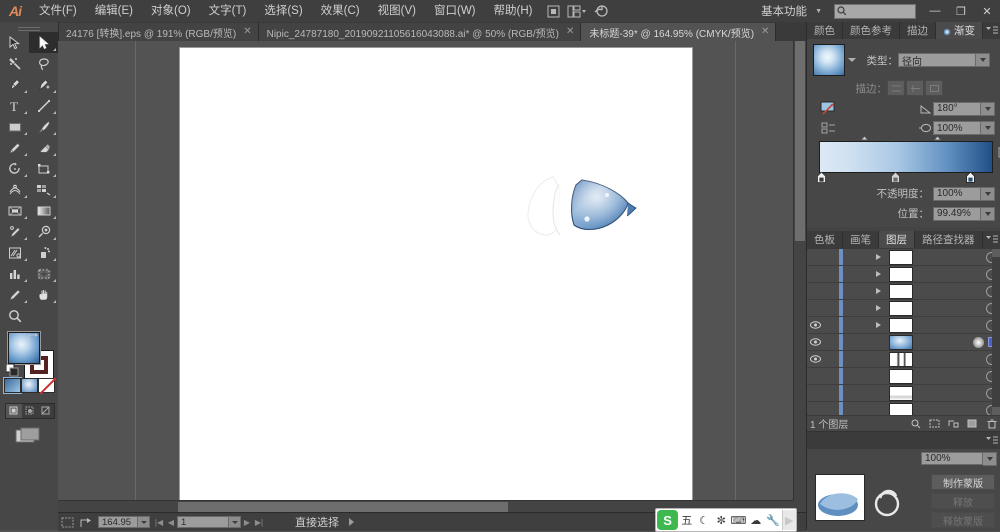 The height and width of the screenshot is (532, 1000). I want to click on page-number-dropdown-icon, so click(235, 522).